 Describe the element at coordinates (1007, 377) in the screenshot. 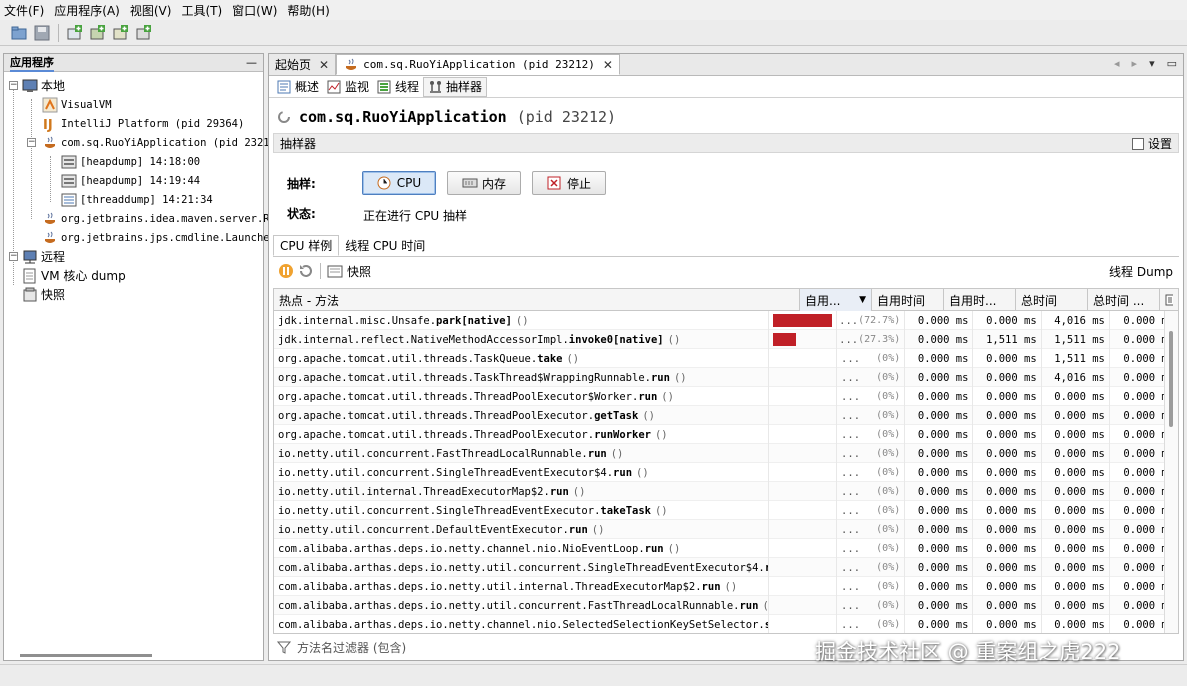

I see `total-time-cell: 0.000 ms` at that location.